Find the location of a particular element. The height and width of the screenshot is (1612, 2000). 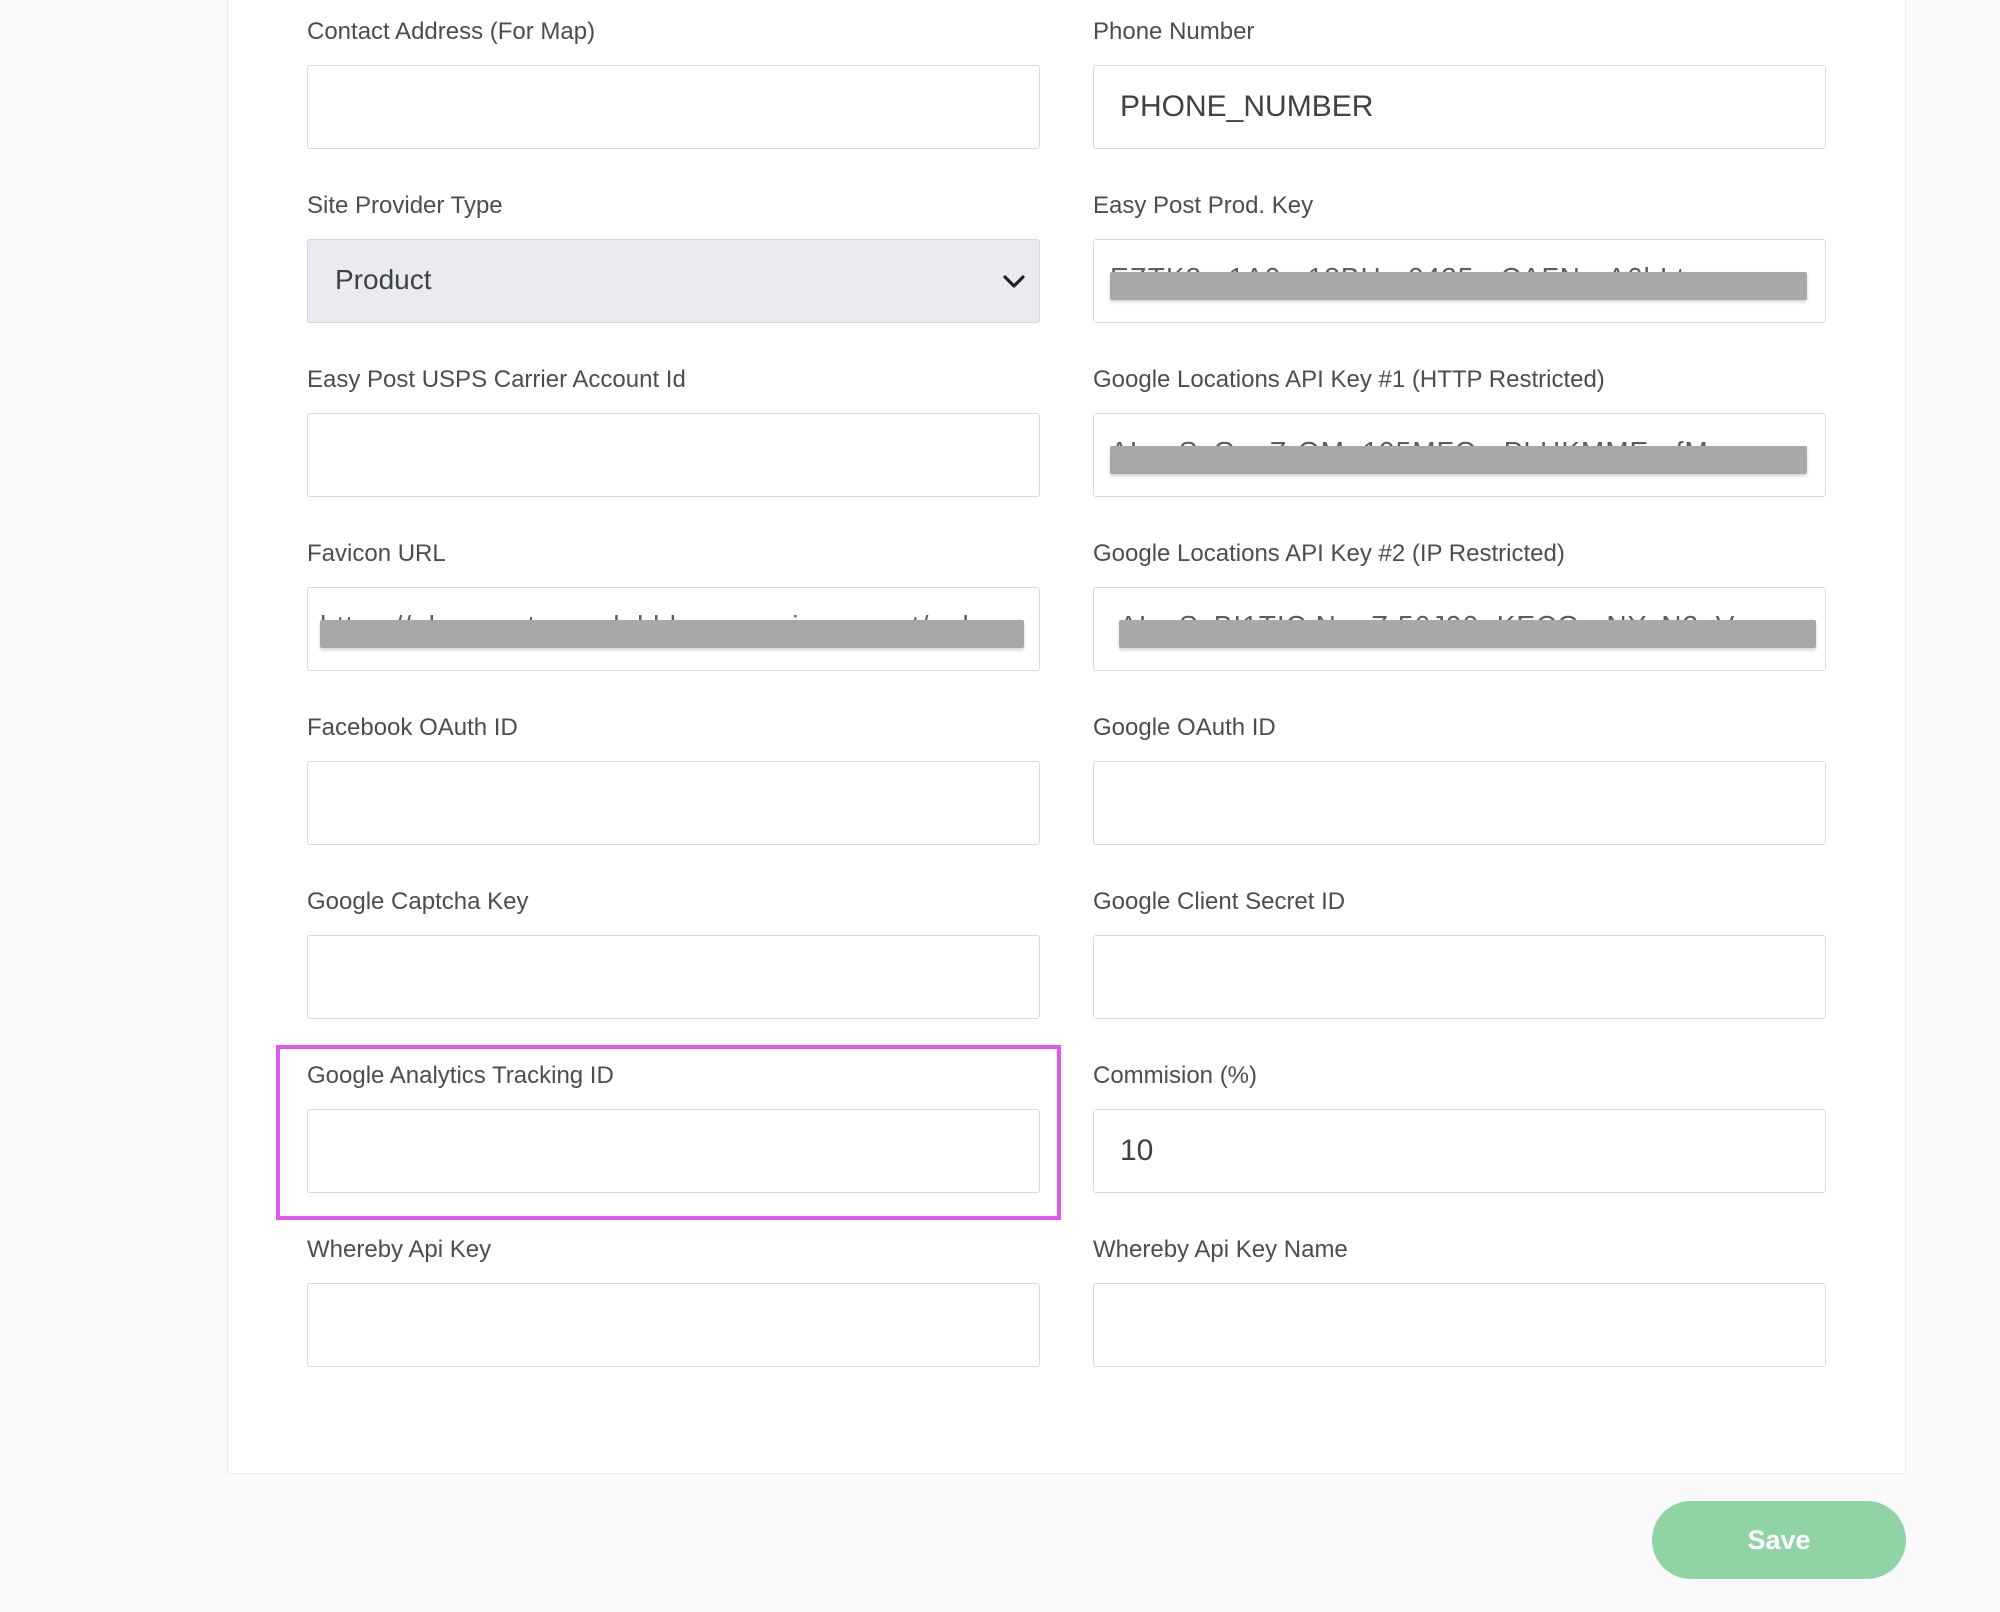

save-button: Save is located at coordinates (1779, 1540).